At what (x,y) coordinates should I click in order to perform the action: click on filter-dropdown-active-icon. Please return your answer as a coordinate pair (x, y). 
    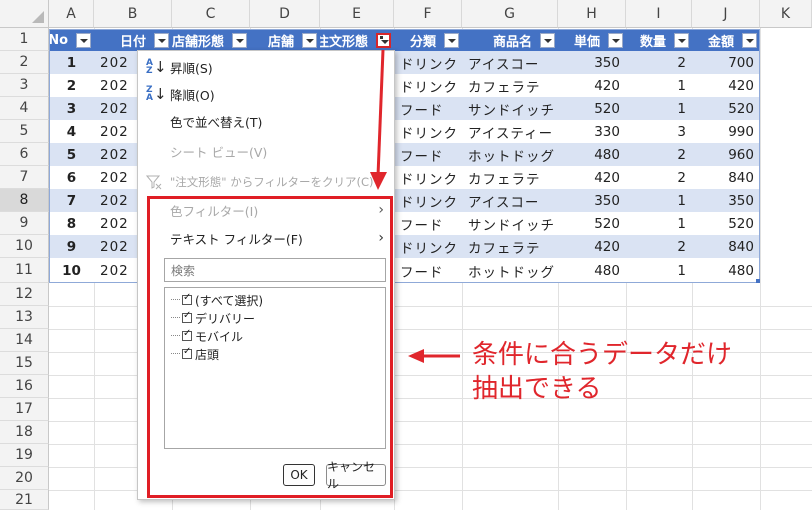
    Looking at the image, I should click on (383, 40).